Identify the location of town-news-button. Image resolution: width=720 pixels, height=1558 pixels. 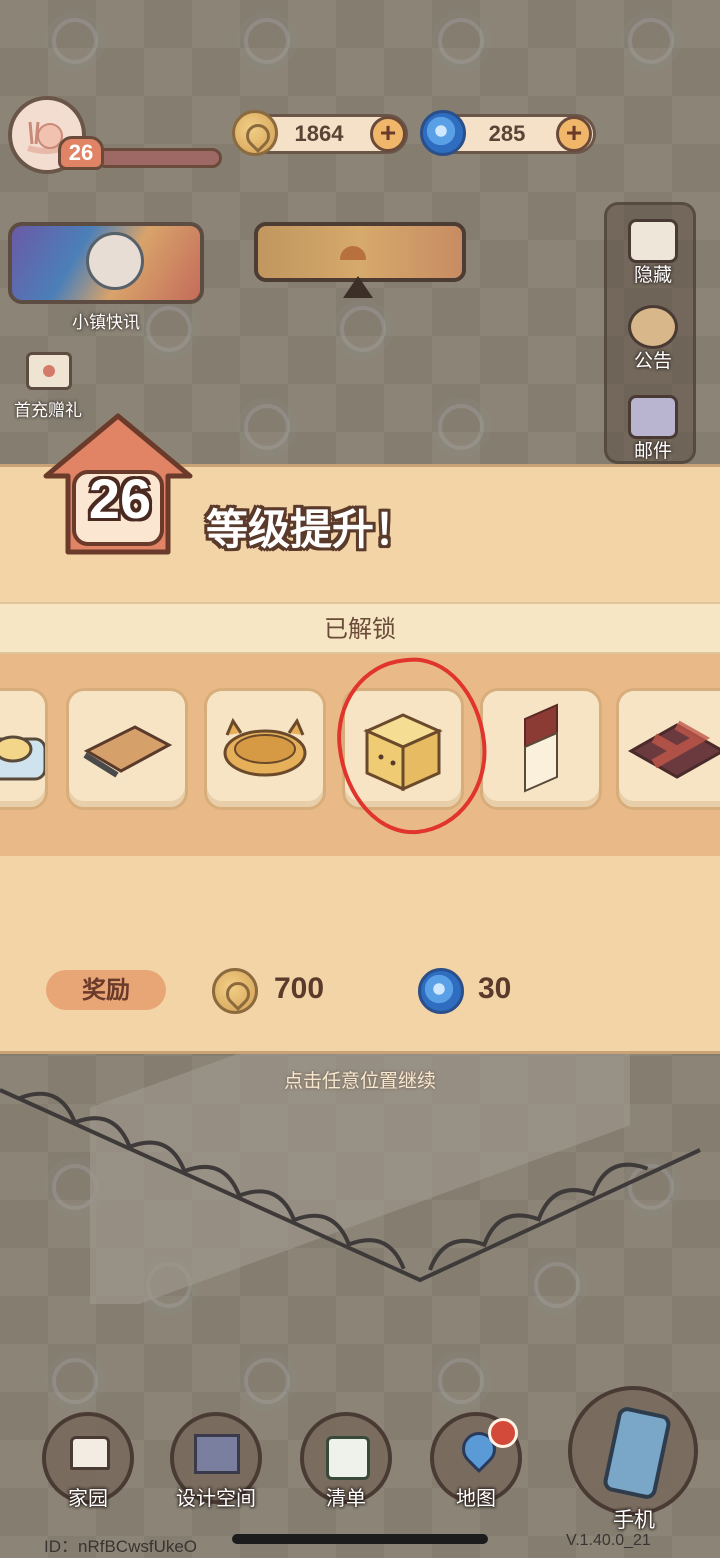
(106, 263).